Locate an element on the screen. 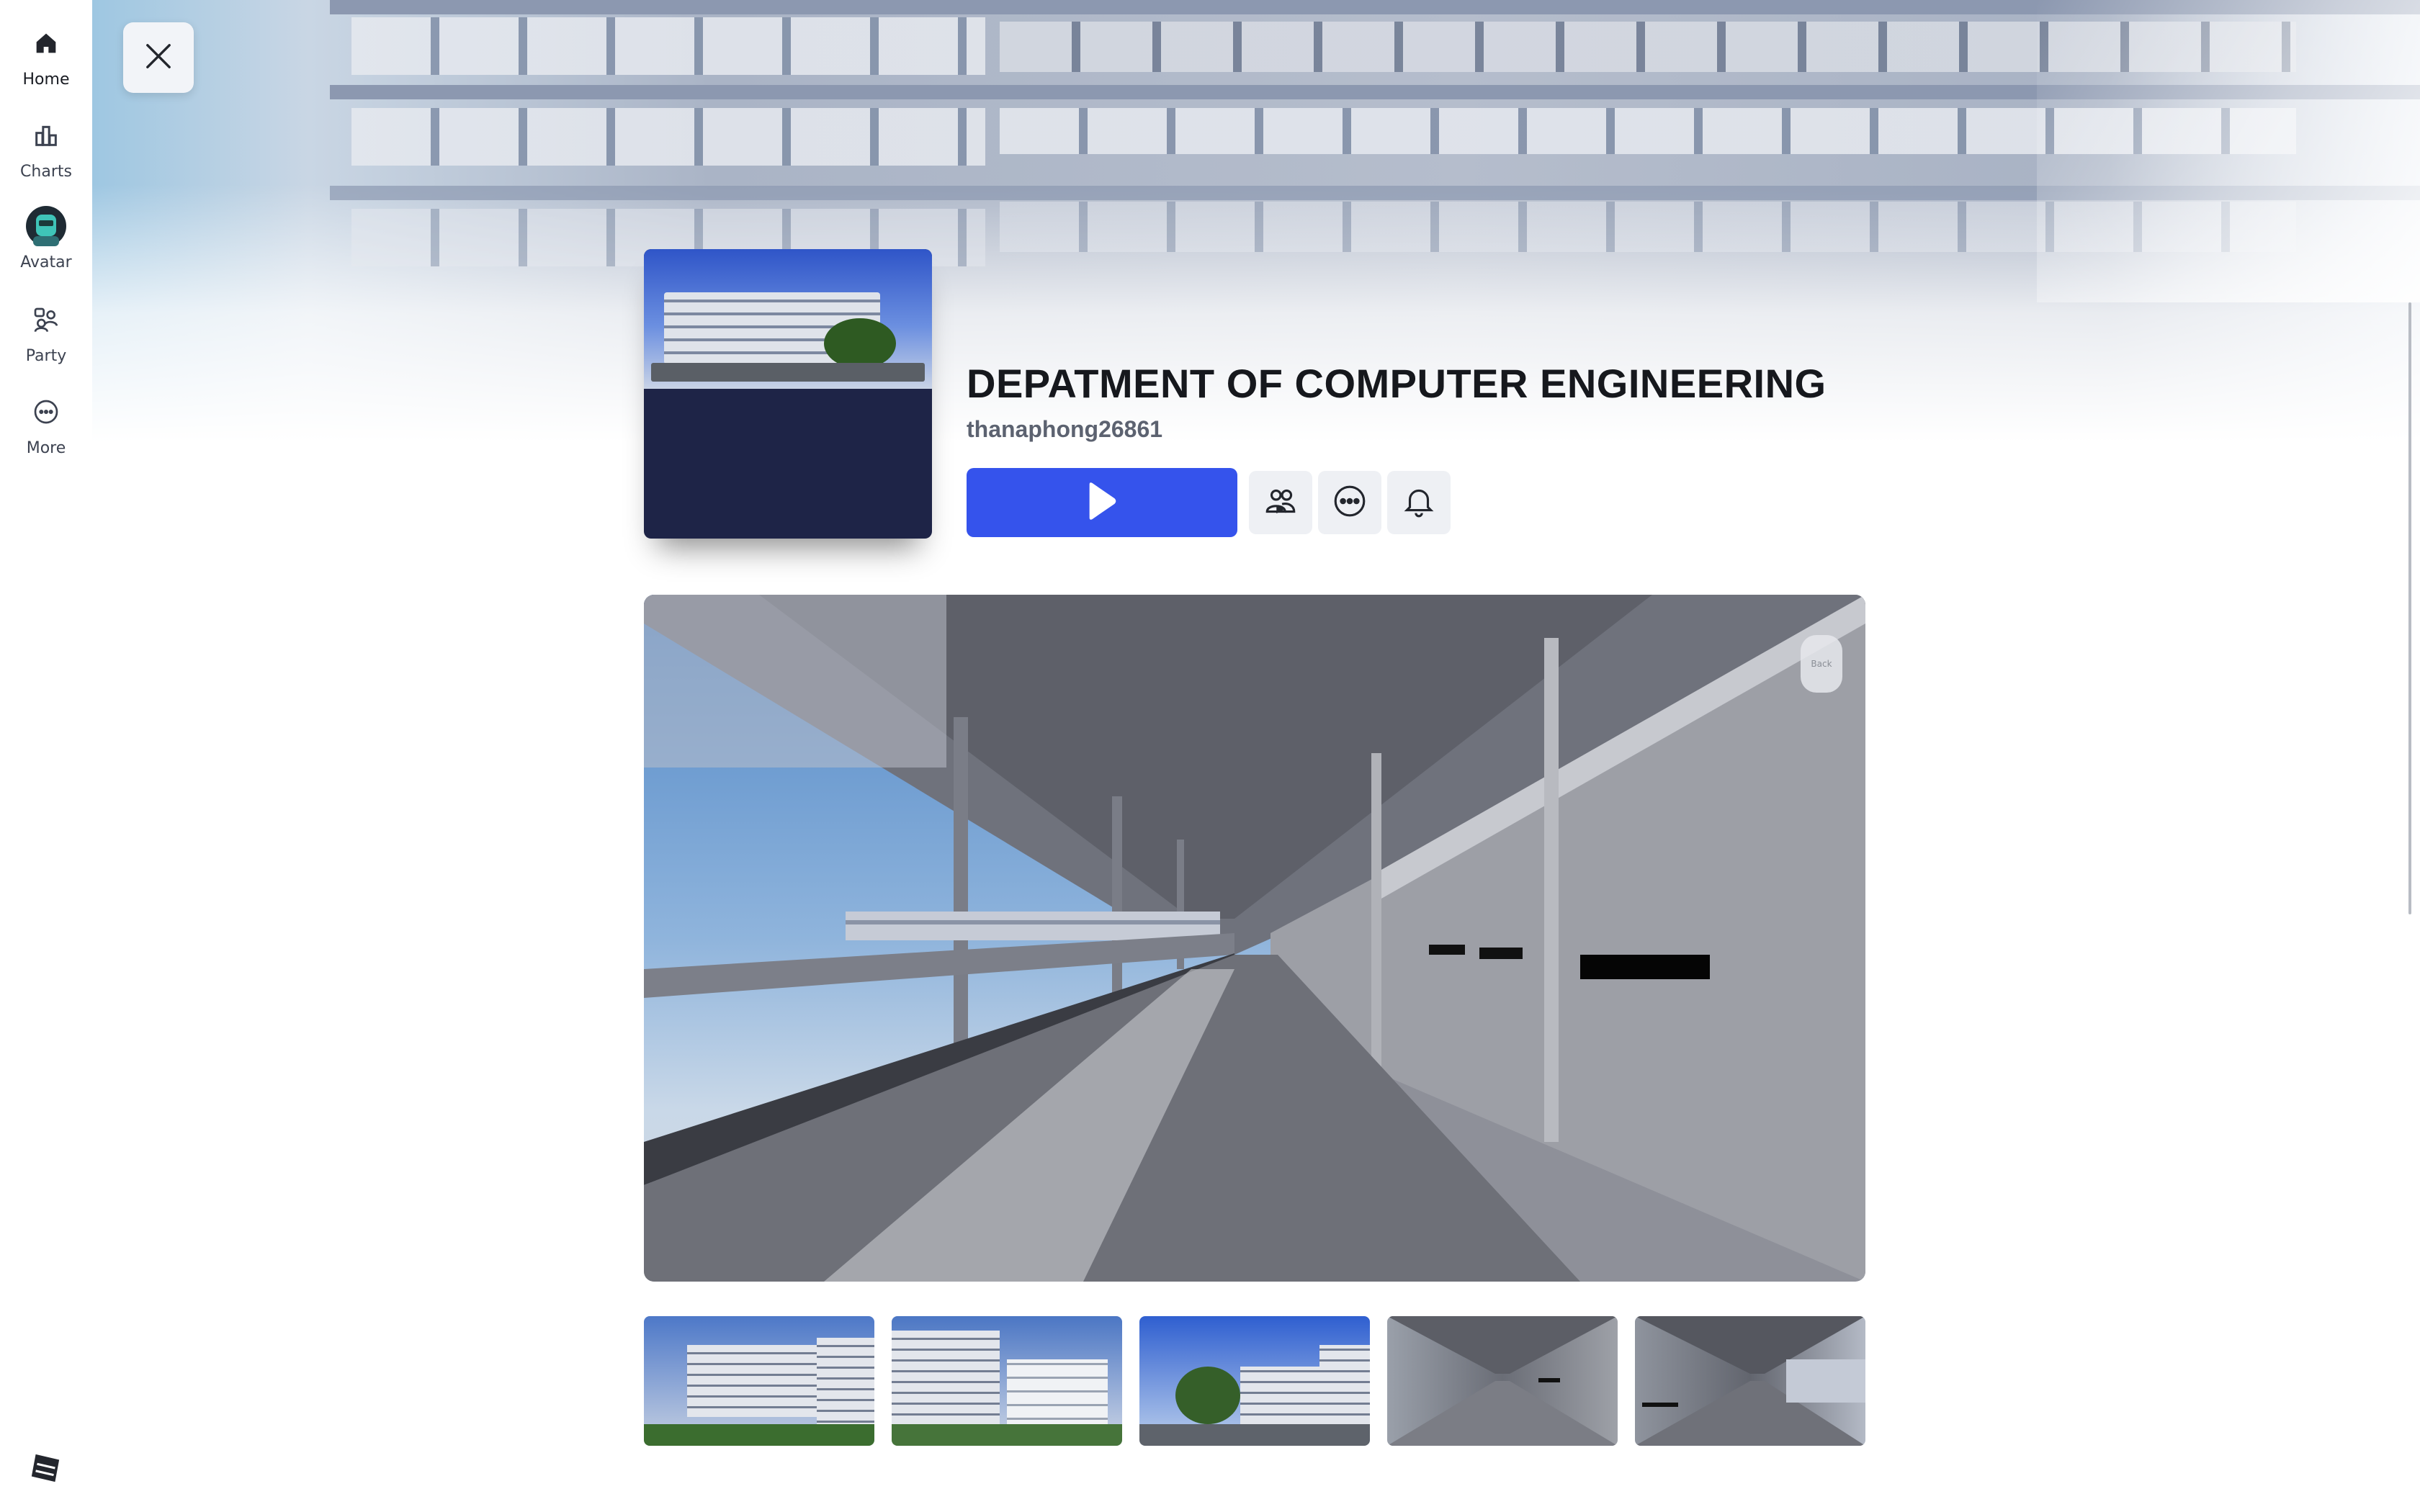 This screenshot has height=1512, width=2420. nav-item-charts: Charts is located at coordinates (46, 155).